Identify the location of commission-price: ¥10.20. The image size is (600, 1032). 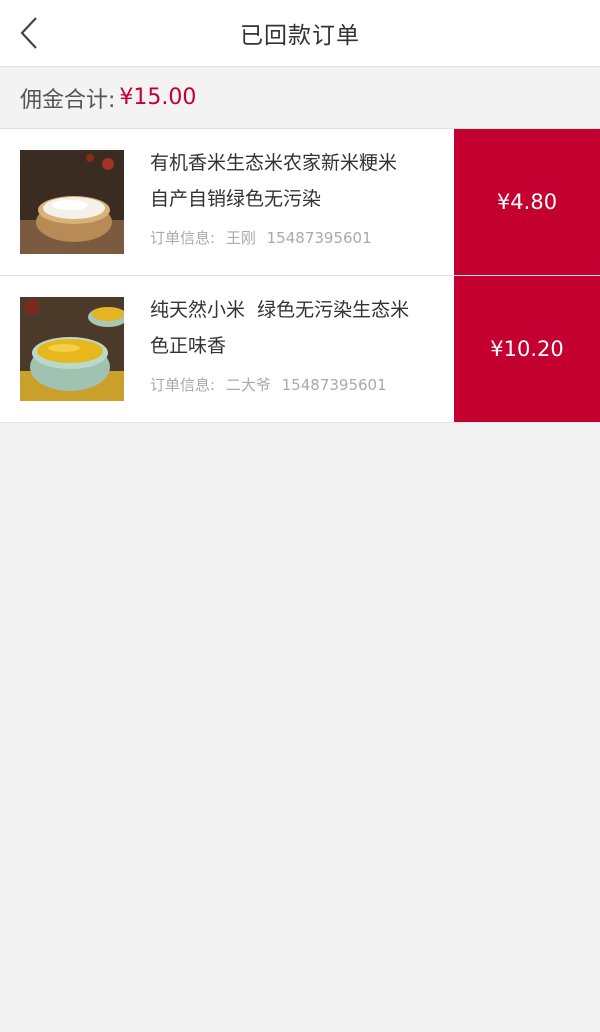
(527, 349).